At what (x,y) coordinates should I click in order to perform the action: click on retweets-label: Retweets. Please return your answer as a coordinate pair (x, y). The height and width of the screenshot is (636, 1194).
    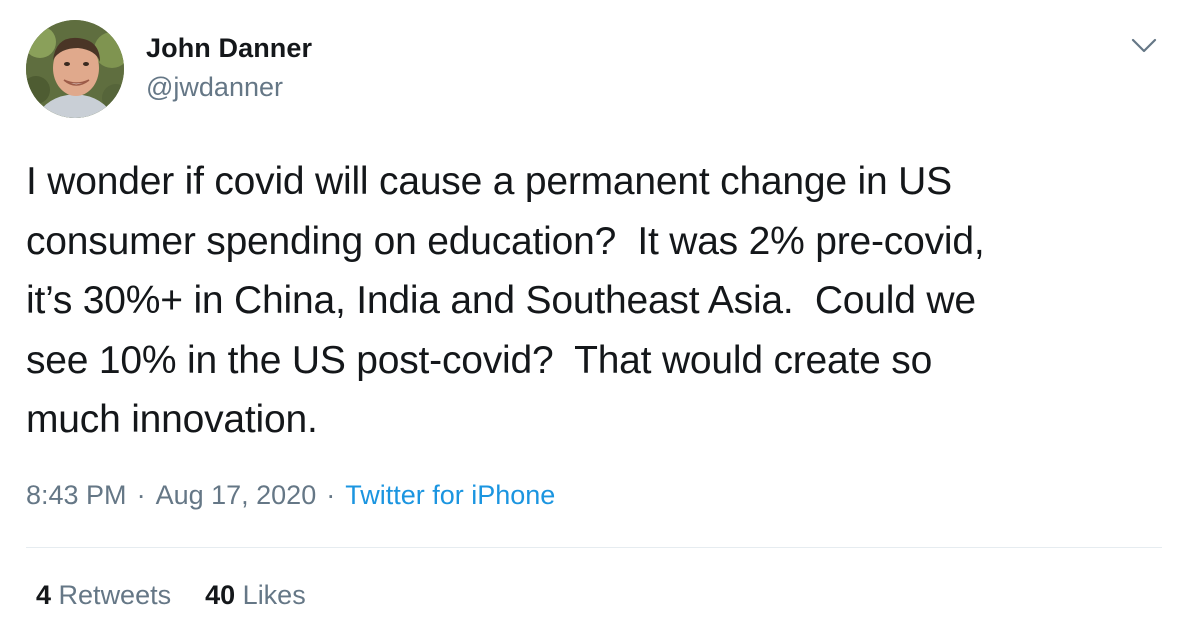
    Looking at the image, I should click on (115, 595).